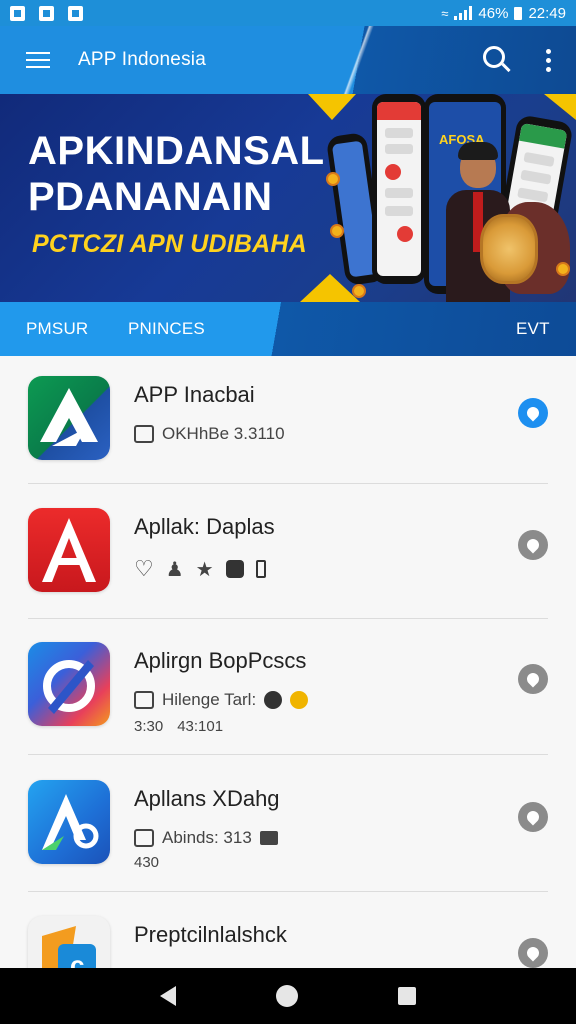 The height and width of the screenshot is (1024, 576). What do you see at coordinates (234, 569) in the screenshot?
I see `play-icon` at bounding box center [234, 569].